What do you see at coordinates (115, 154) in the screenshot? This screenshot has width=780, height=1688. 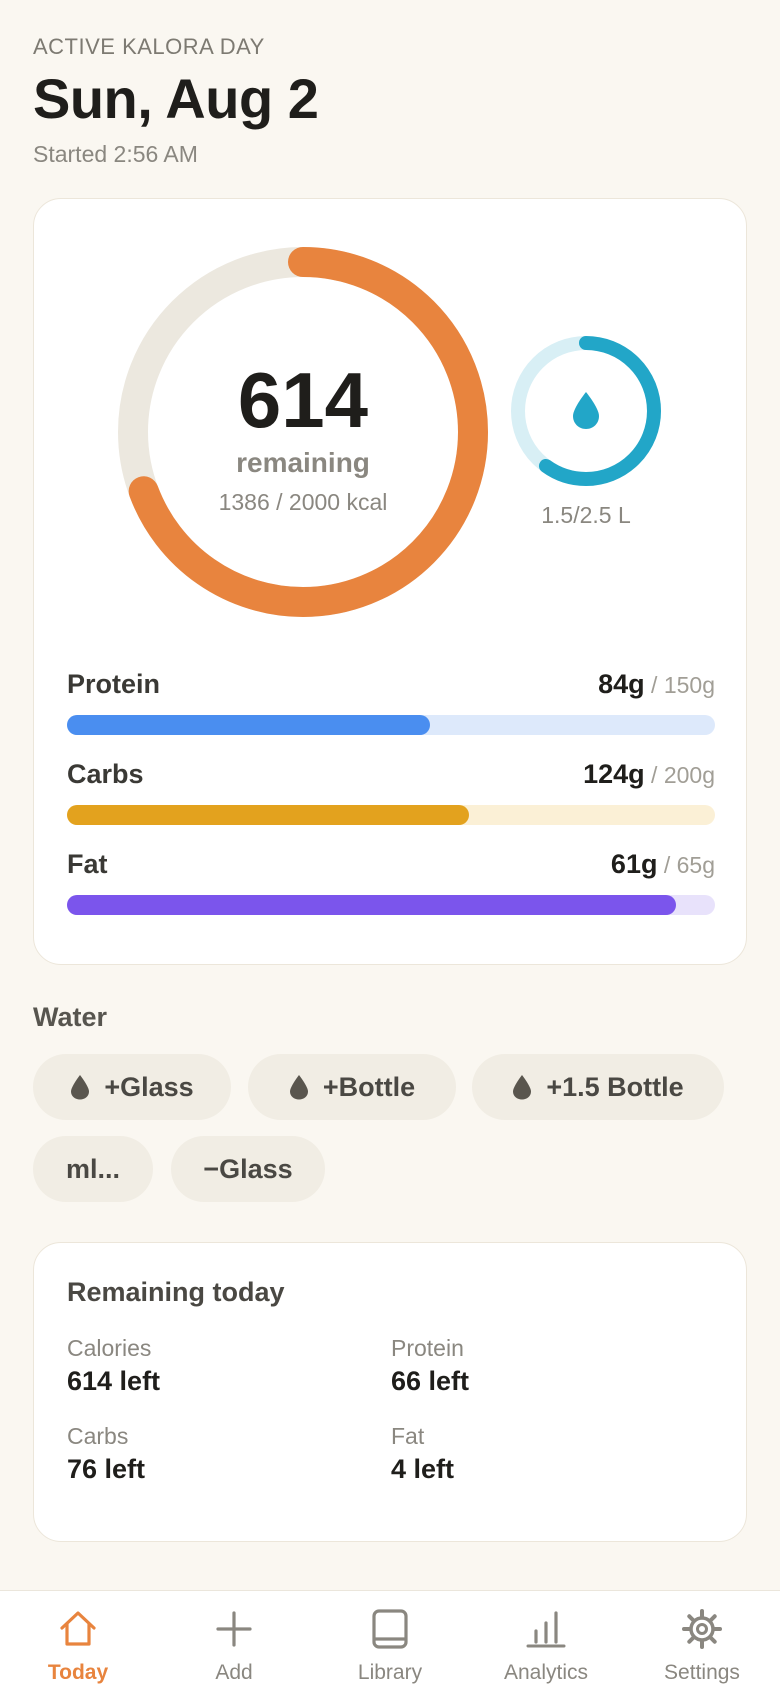 I see `started-time: Started 2:56 AM` at bounding box center [115, 154].